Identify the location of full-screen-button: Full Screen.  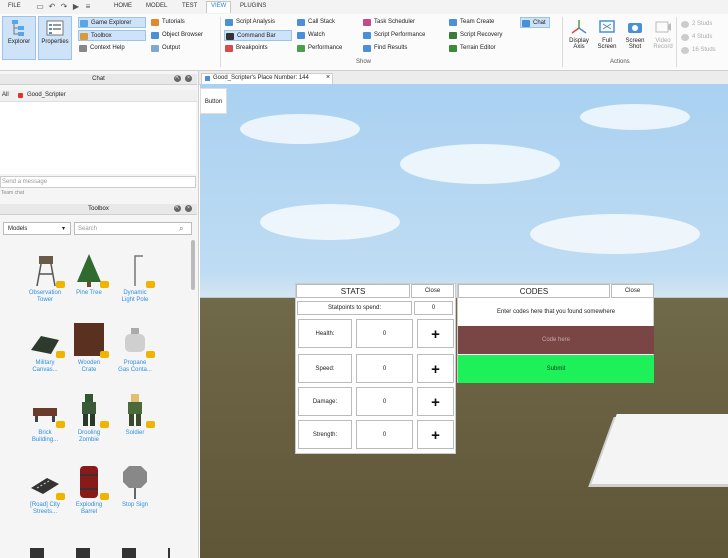
(607, 38).